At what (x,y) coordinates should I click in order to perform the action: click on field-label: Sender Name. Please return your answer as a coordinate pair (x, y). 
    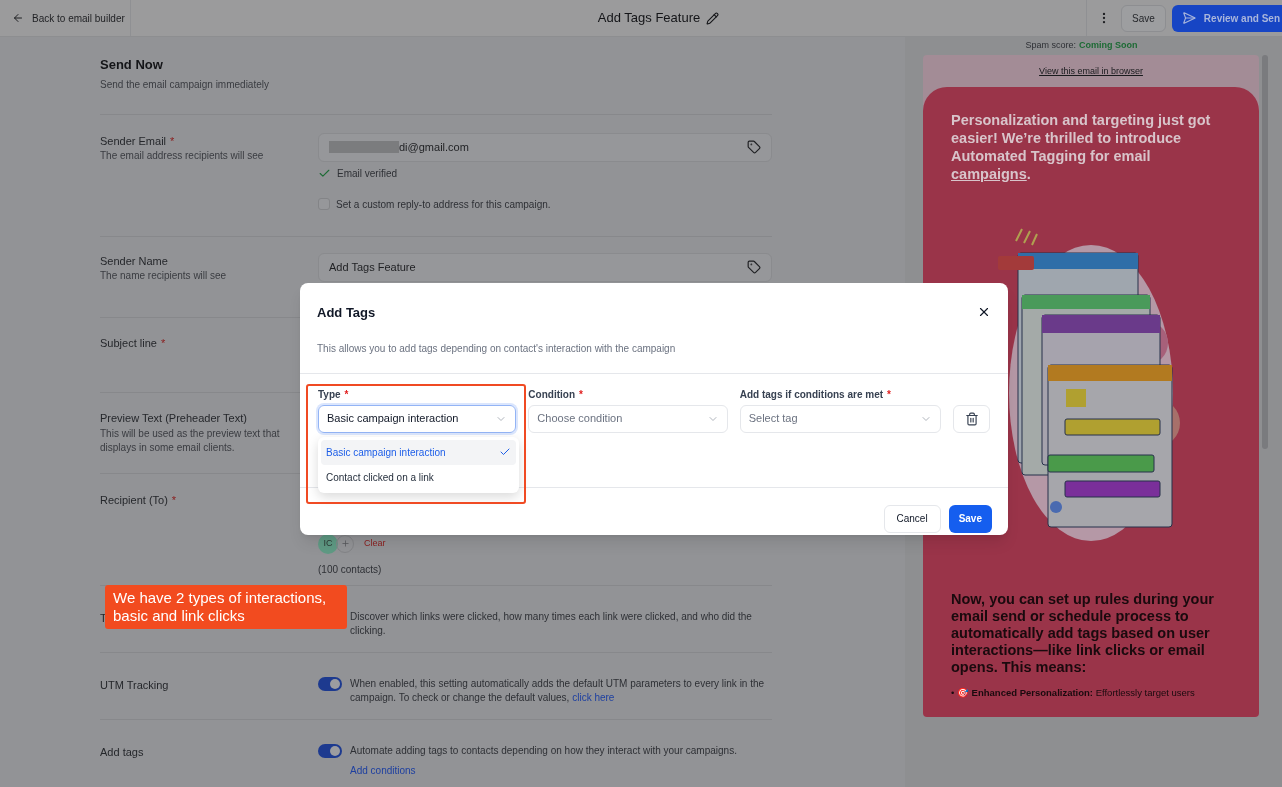
    Looking at the image, I should click on (134, 261).